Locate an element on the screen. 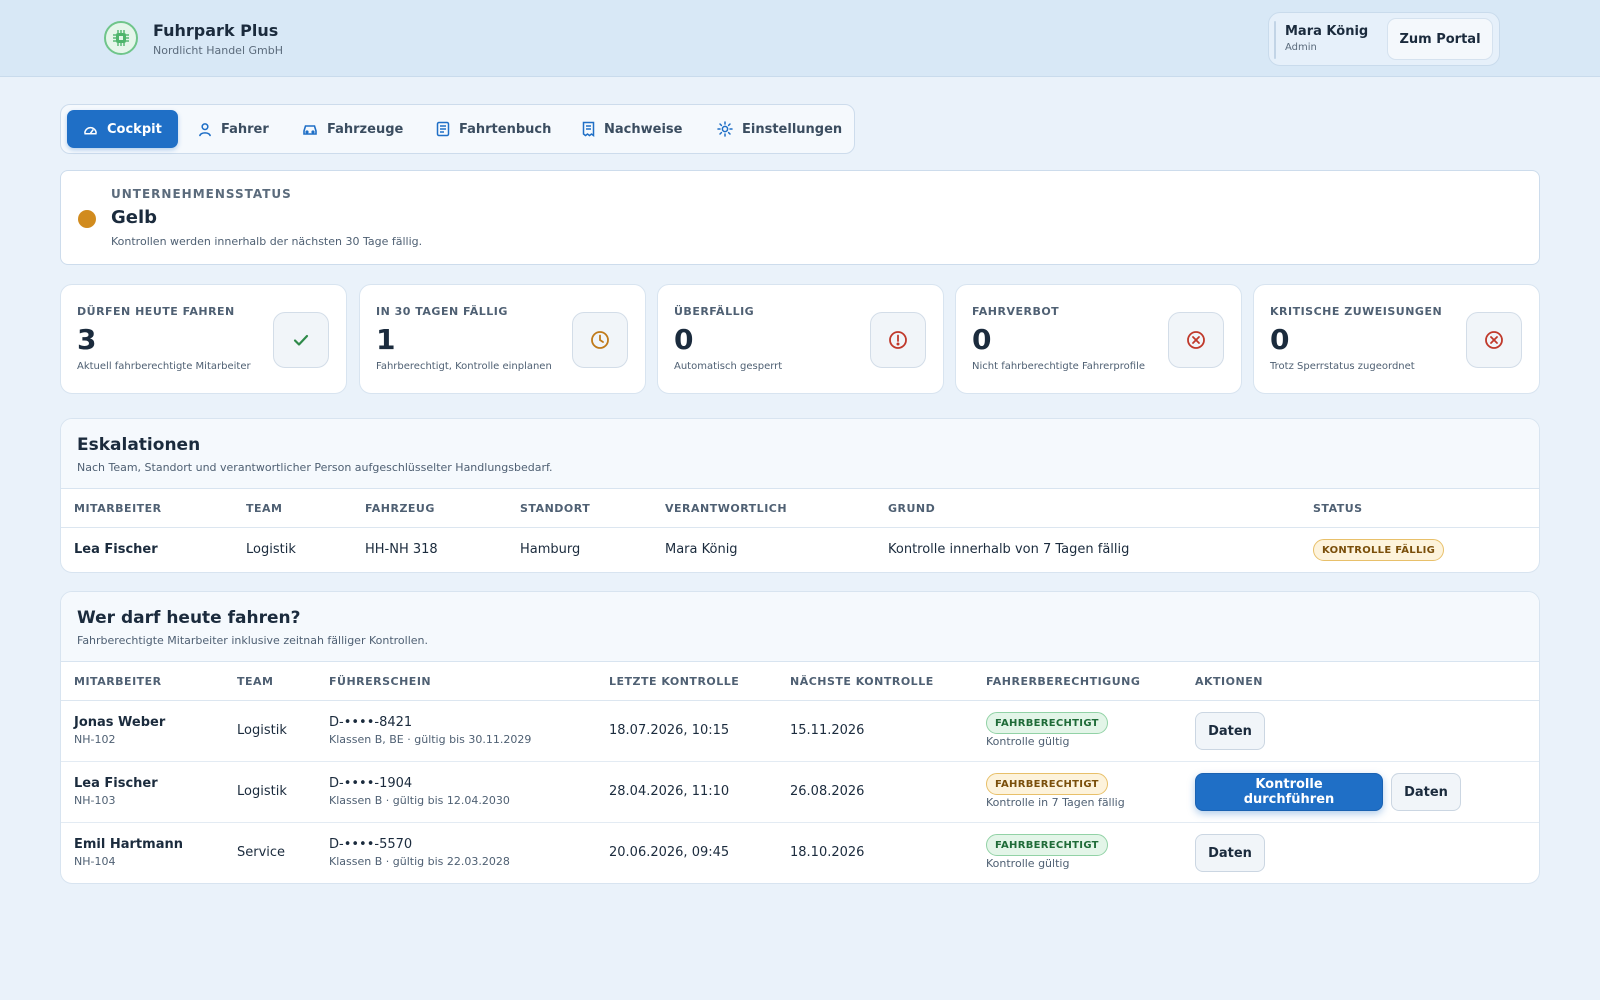 This screenshot has height=1000, width=1600. driver-name: Lea Fischer is located at coordinates (116, 783).